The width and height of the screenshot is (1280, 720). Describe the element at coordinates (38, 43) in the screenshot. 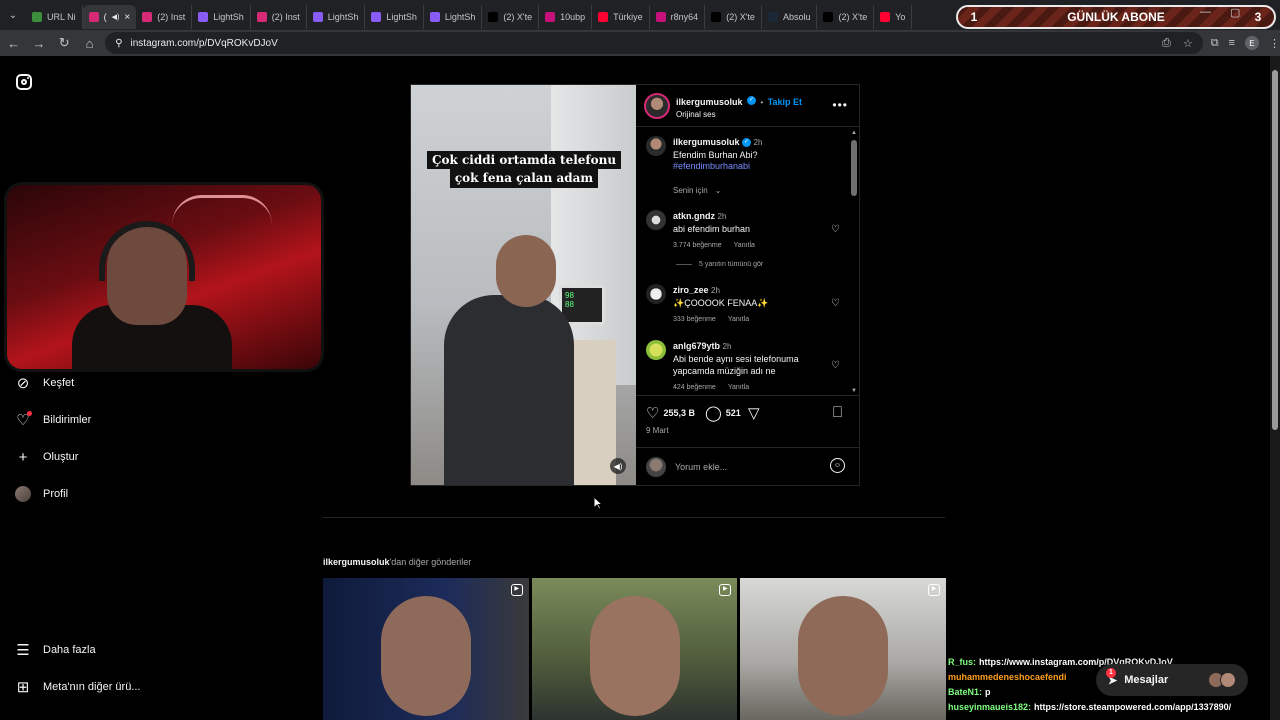

I see `forward-icon: →` at that location.